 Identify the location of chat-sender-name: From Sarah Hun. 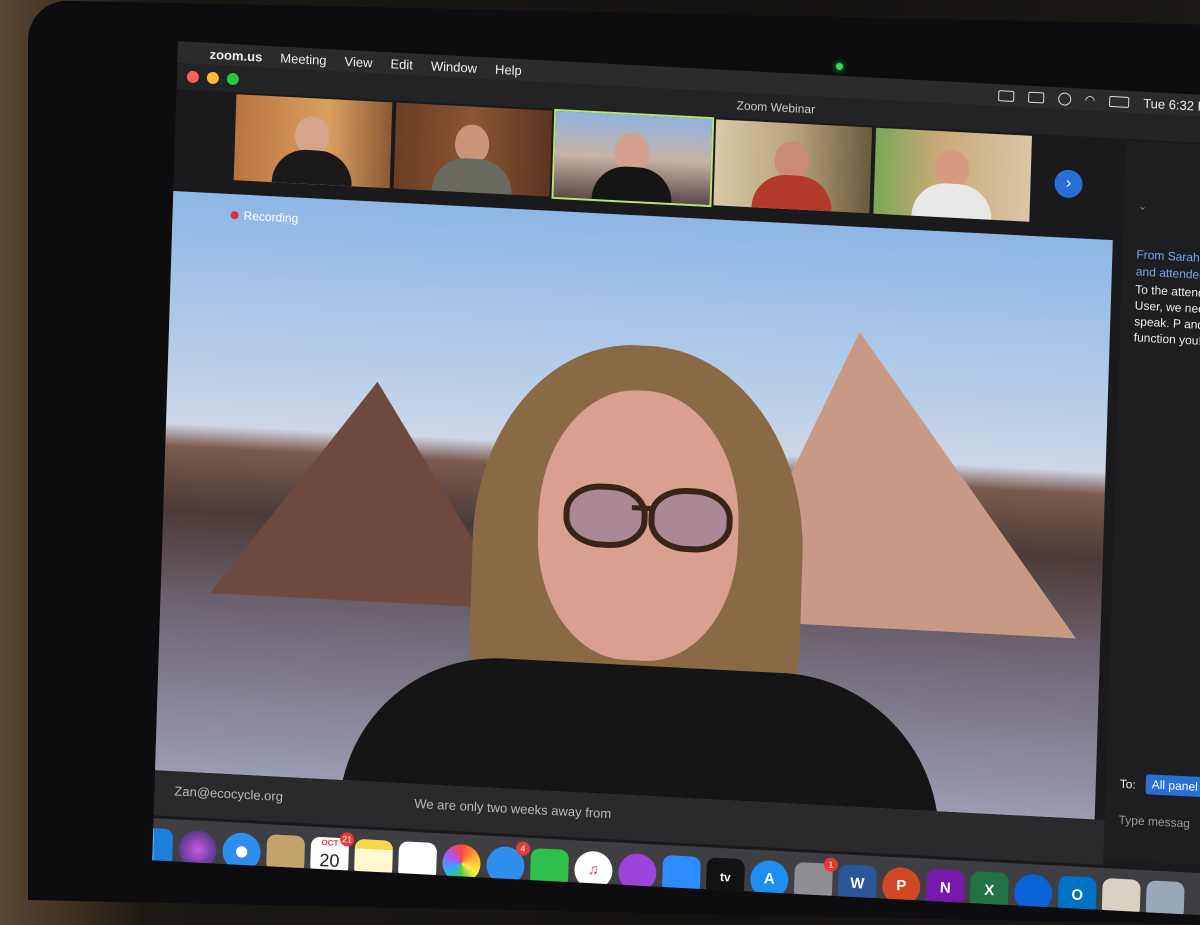
(1168, 256).